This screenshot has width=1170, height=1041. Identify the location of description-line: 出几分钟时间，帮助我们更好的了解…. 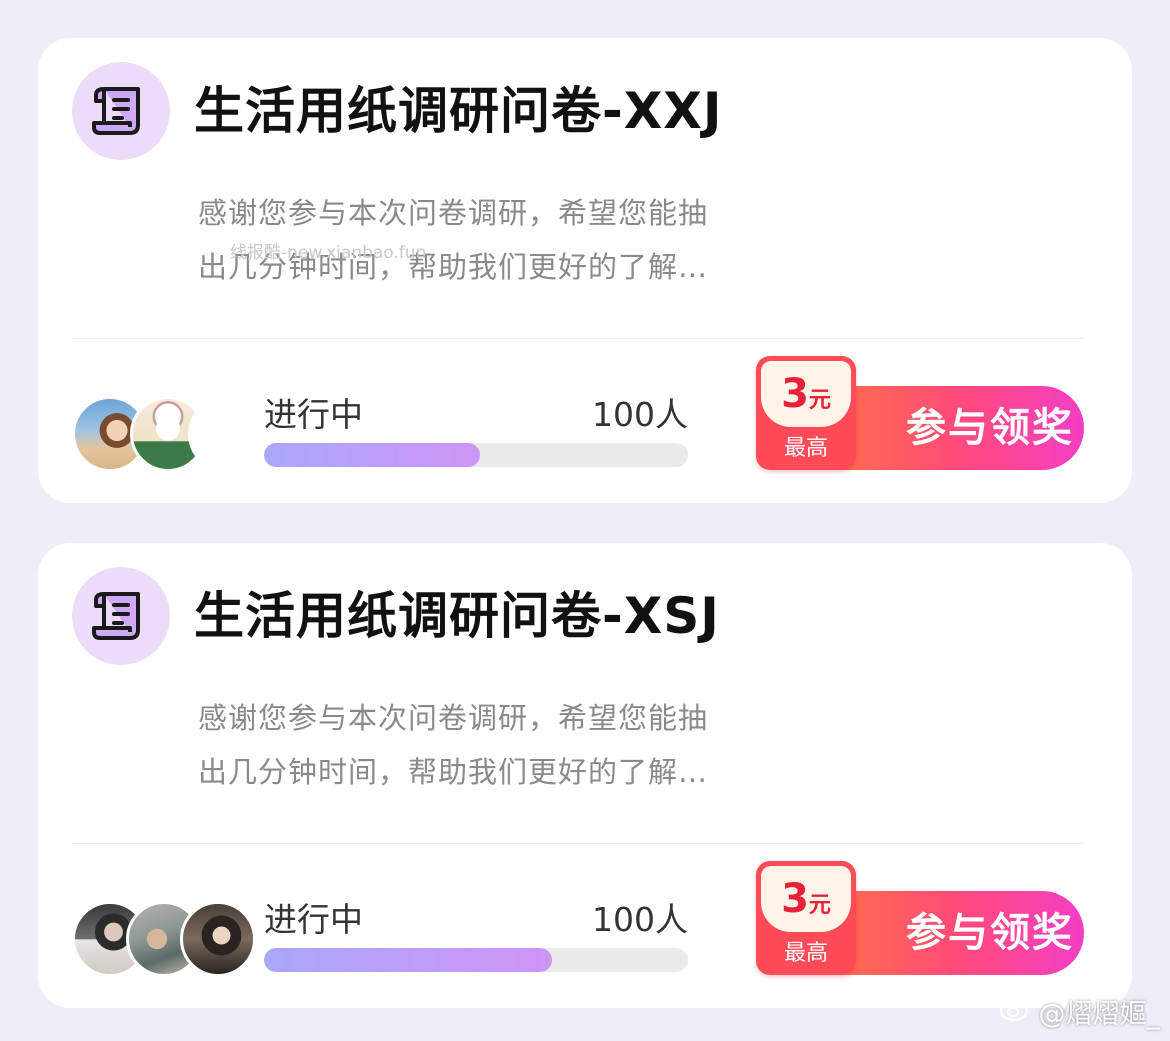
(453, 772).